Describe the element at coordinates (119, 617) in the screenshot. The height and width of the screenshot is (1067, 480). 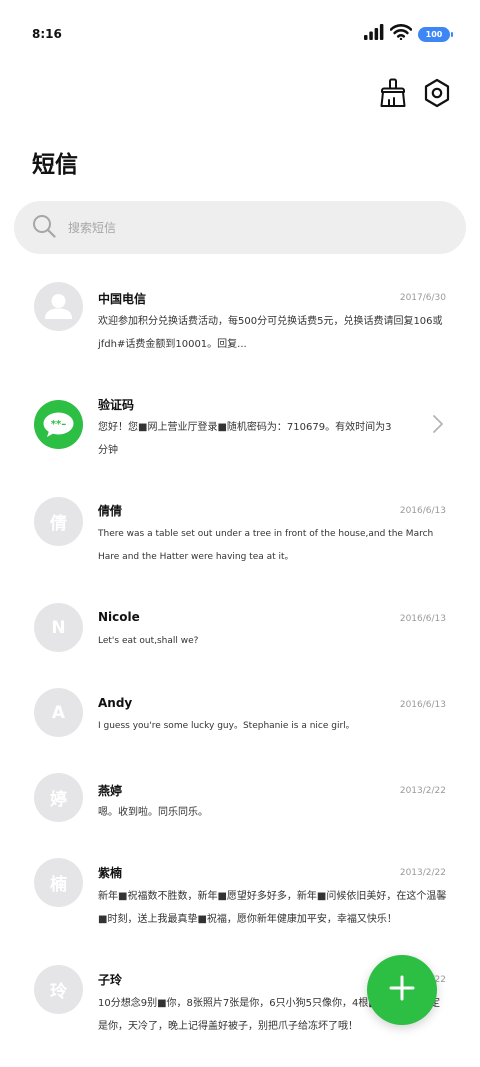
I see `sender-name: Nicole` at that location.